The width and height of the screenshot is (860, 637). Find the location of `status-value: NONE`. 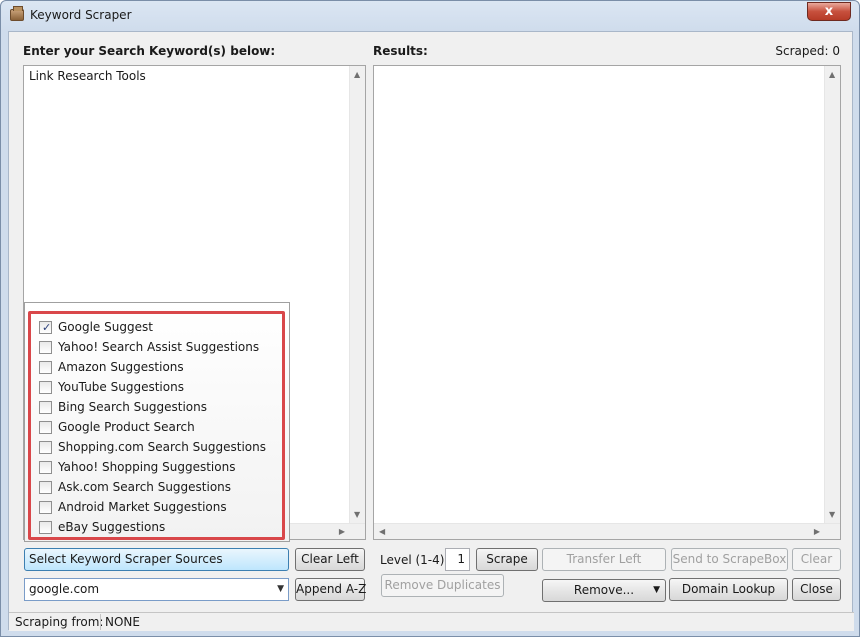

status-value: NONE is located at coordinates (122, 622).